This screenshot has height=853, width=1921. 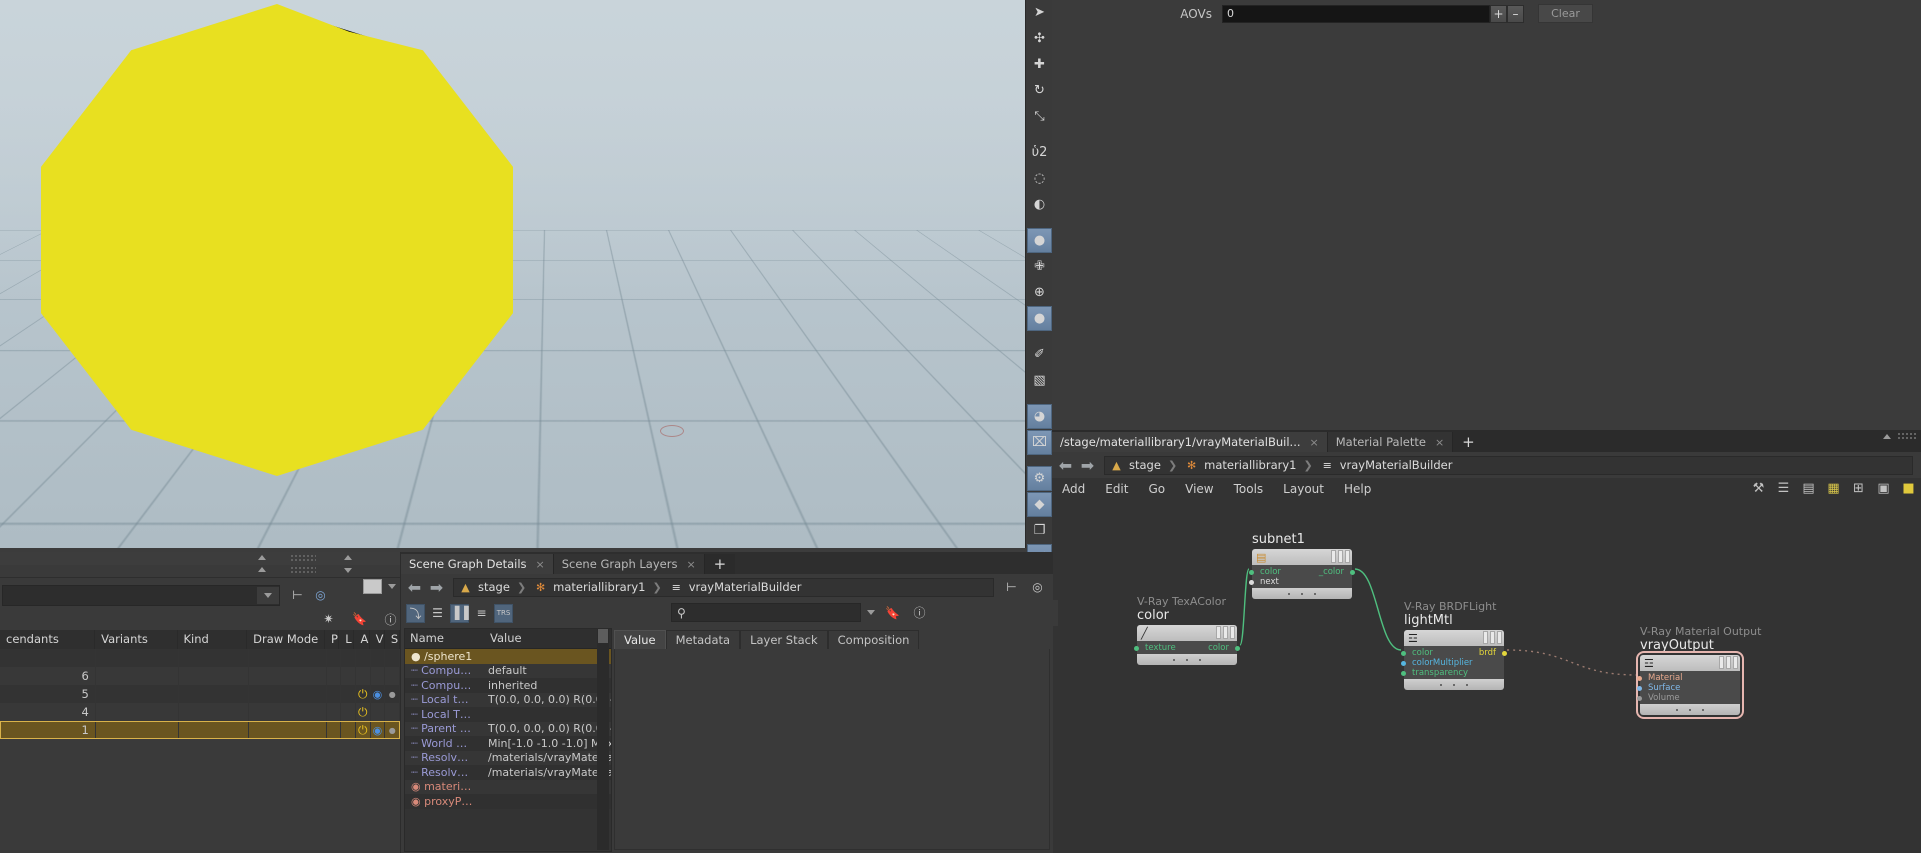 I want to click on detail-tree-scrollbar, so click(x=603, y=739).